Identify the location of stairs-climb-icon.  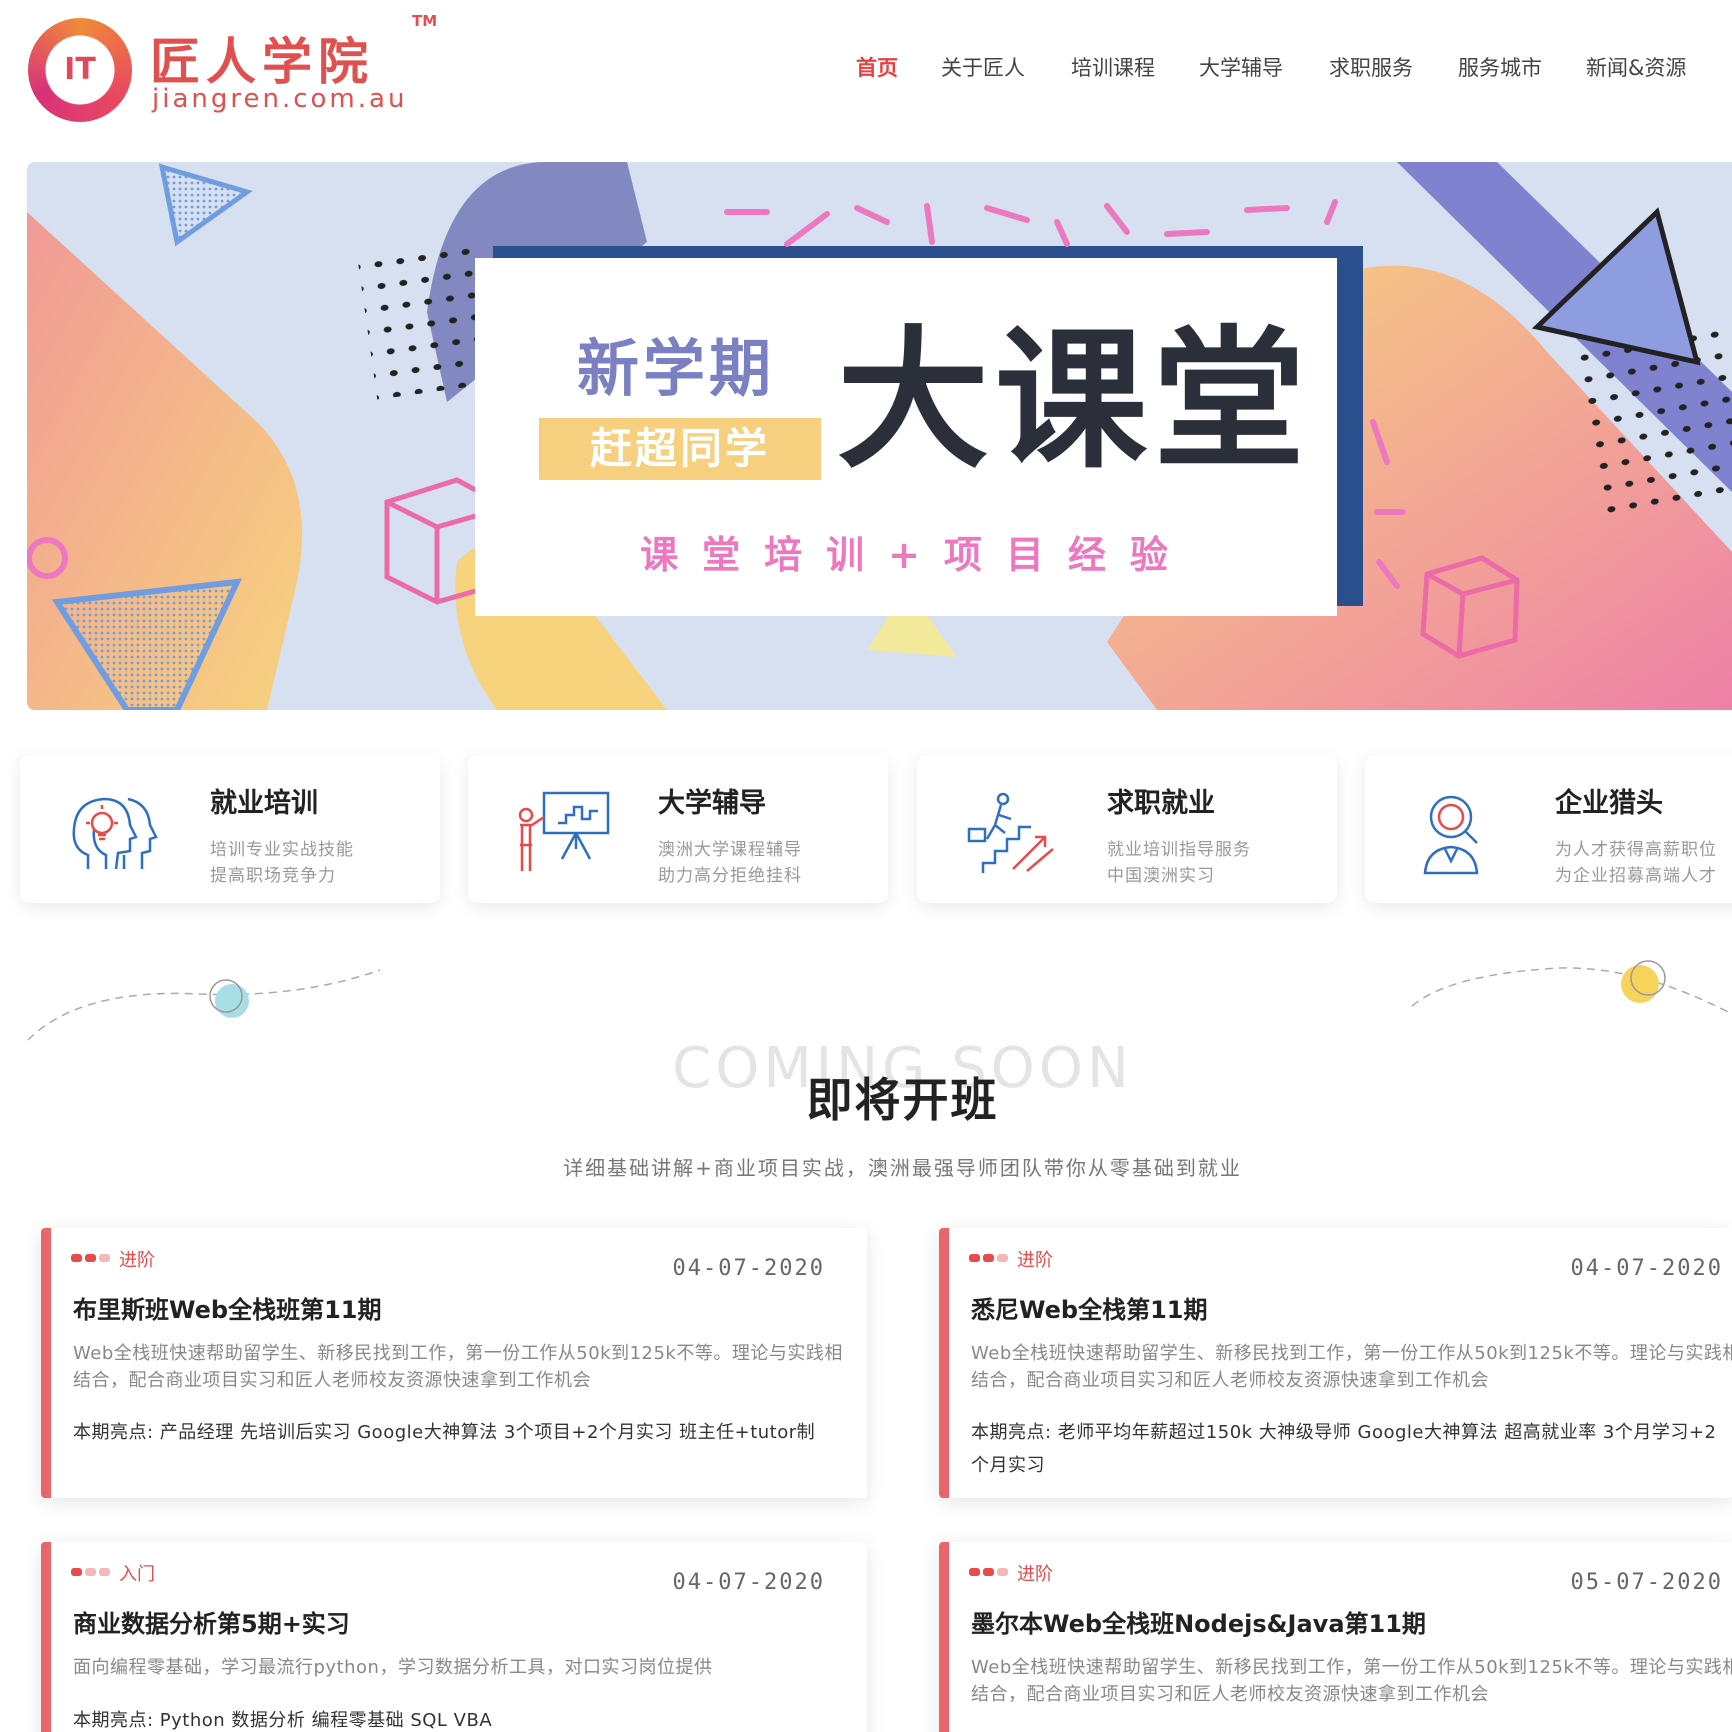
(1010, 832).